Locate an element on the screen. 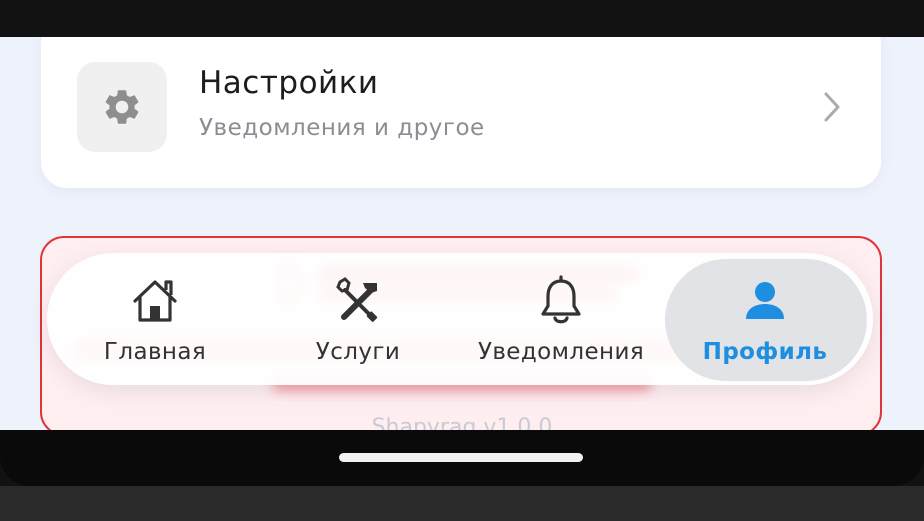 Image resolution: width=924 pixels, height=521 pixels. chevron-right-icon is located at coordinates (832, 107).